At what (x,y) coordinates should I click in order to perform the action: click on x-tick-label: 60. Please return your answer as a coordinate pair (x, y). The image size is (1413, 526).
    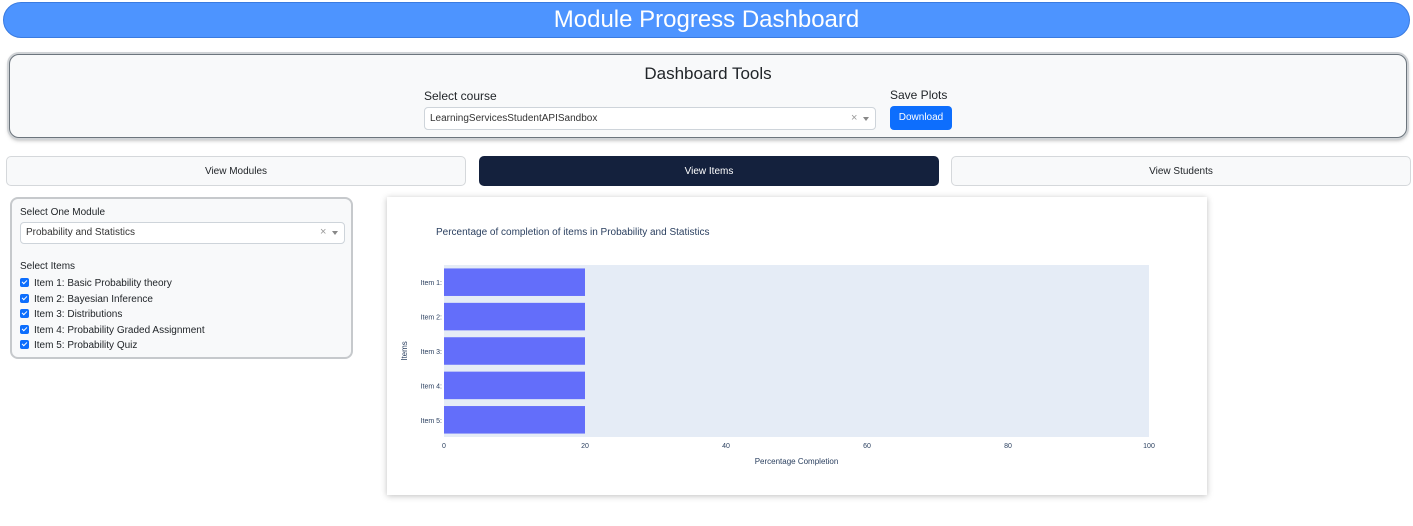
    Looking at the image, I should click on (867, 446).